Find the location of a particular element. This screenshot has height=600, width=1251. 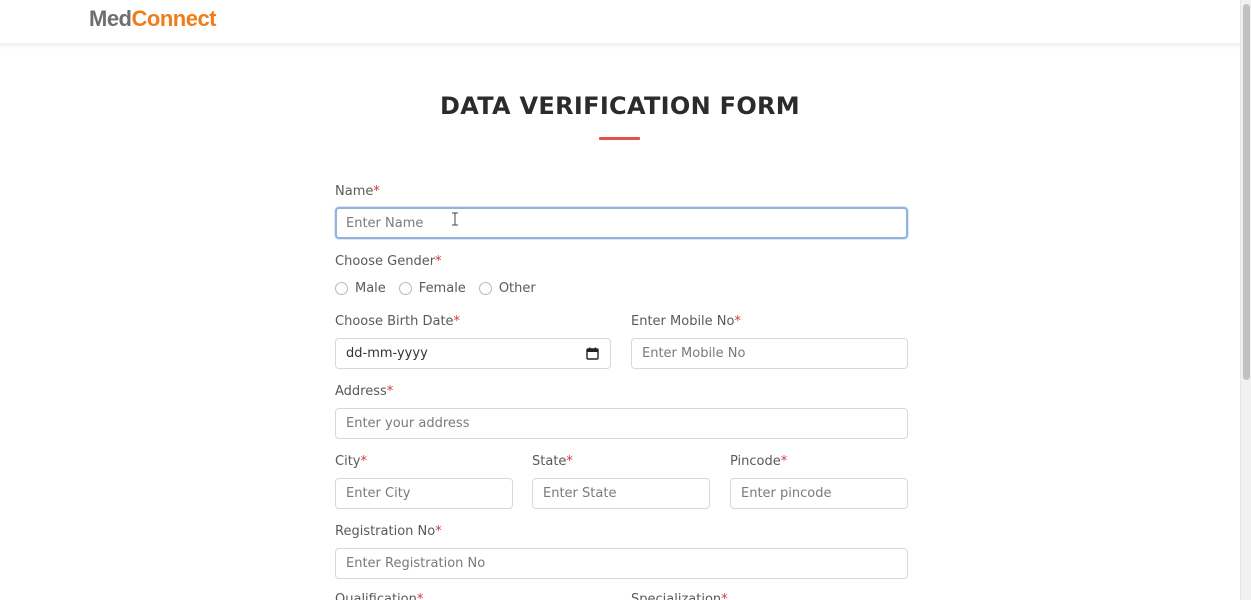

state-label-text: State is located at coordinates (549, 461).